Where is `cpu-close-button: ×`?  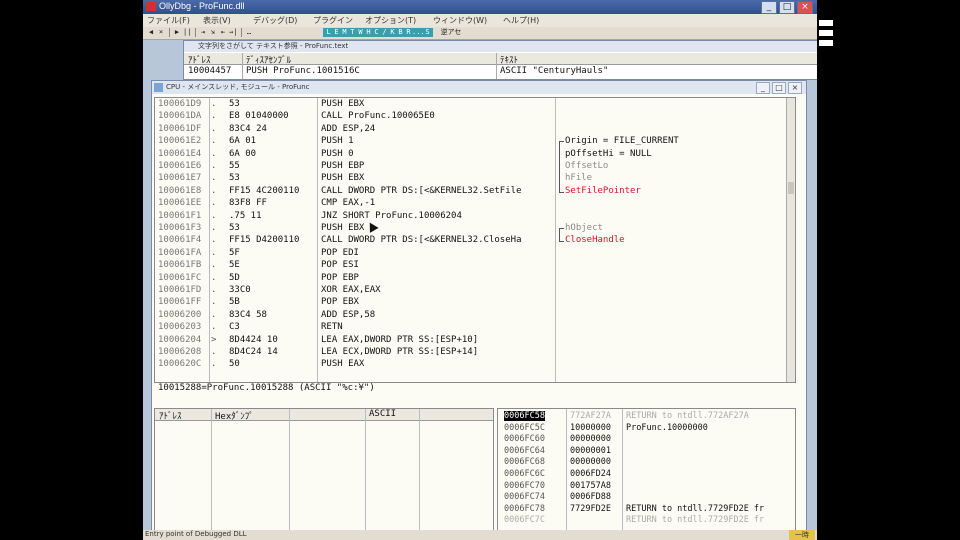 cpu-close-button: × is located at coordinates (795, 88).